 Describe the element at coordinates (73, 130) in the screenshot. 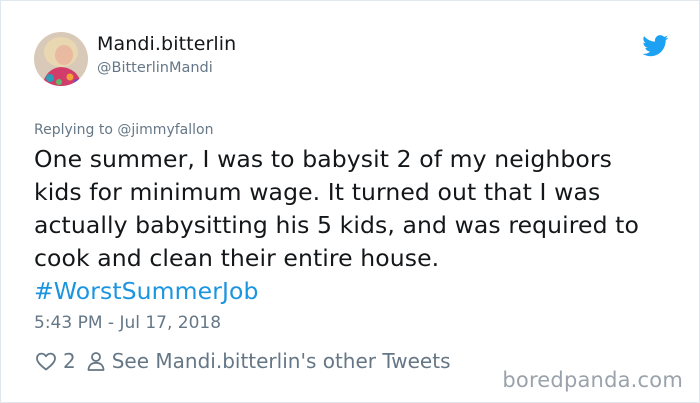

I see `replying-prefix: Replying to` at that location.